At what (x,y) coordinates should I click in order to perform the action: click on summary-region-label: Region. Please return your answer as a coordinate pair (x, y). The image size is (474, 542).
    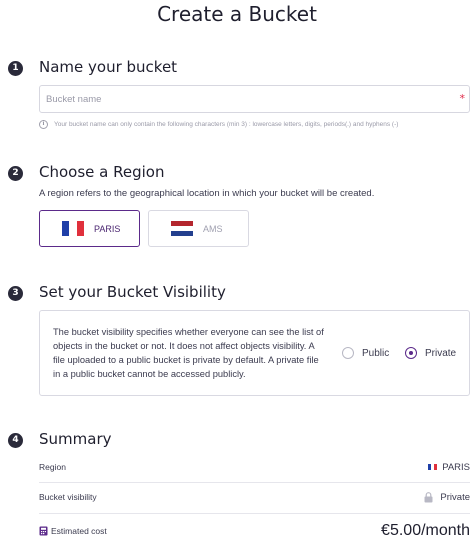
    Looking at the image, I should click on (52, 467).